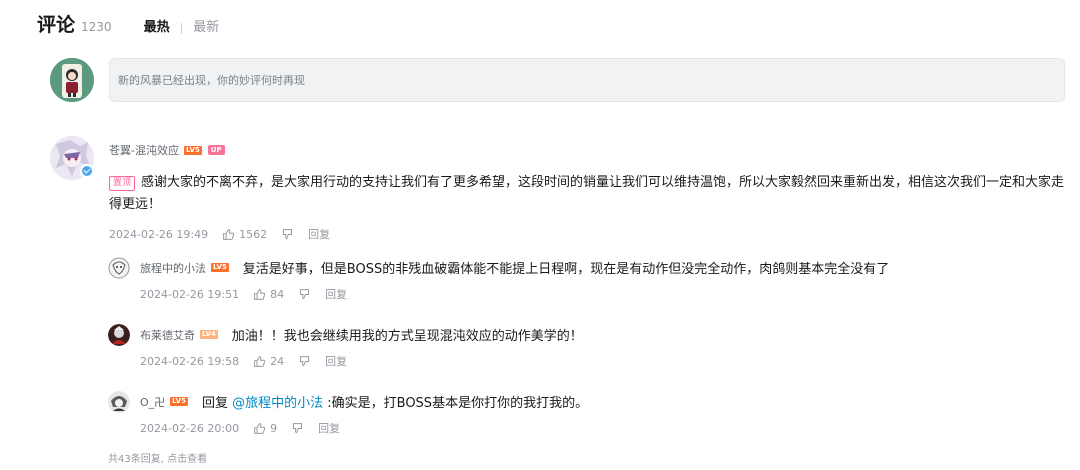  Describe the element at coordinates (407, 336) in the screenshot. I see `reply-text: 加油！！我也会继续用我的方式呈现混沌效应的动作美学的！` at that location.